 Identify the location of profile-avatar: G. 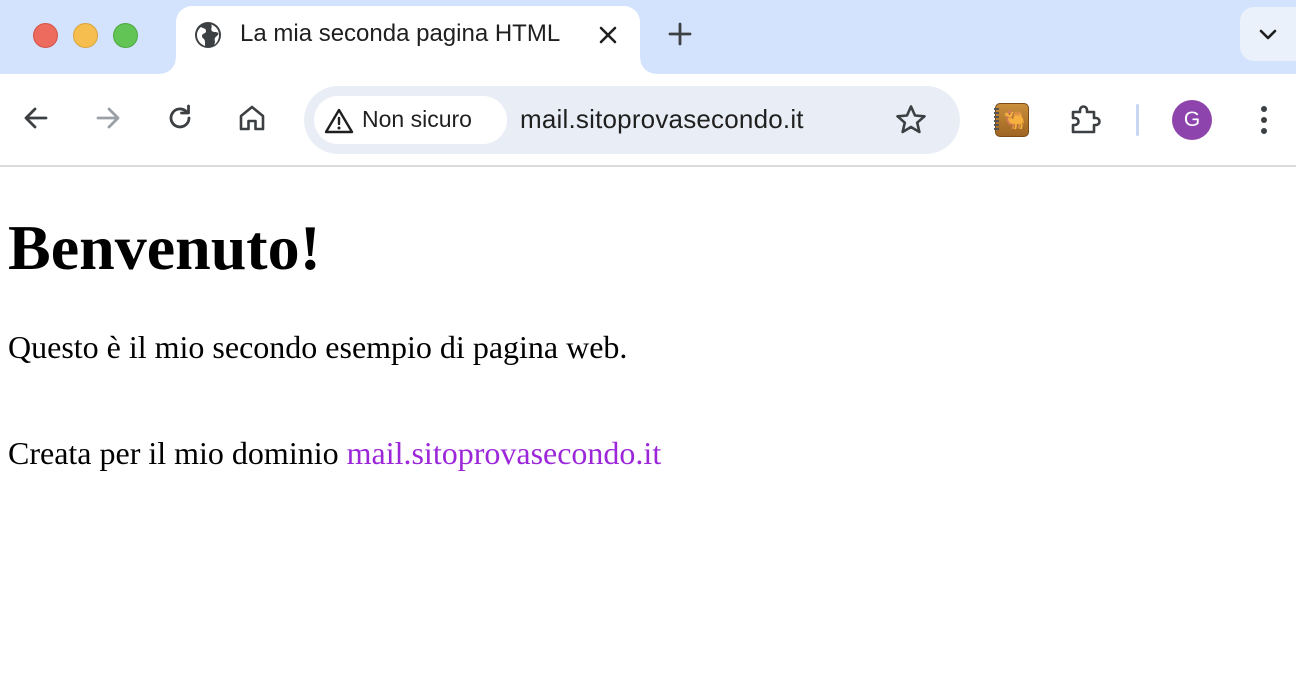
(1192, 120).